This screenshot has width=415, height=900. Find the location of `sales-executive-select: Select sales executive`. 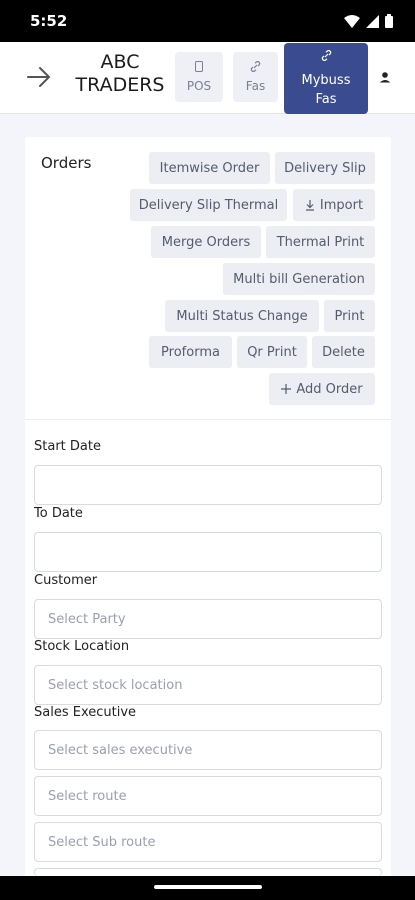

sales-executive-select: Select sales executive is located at coordinates (208, 750).